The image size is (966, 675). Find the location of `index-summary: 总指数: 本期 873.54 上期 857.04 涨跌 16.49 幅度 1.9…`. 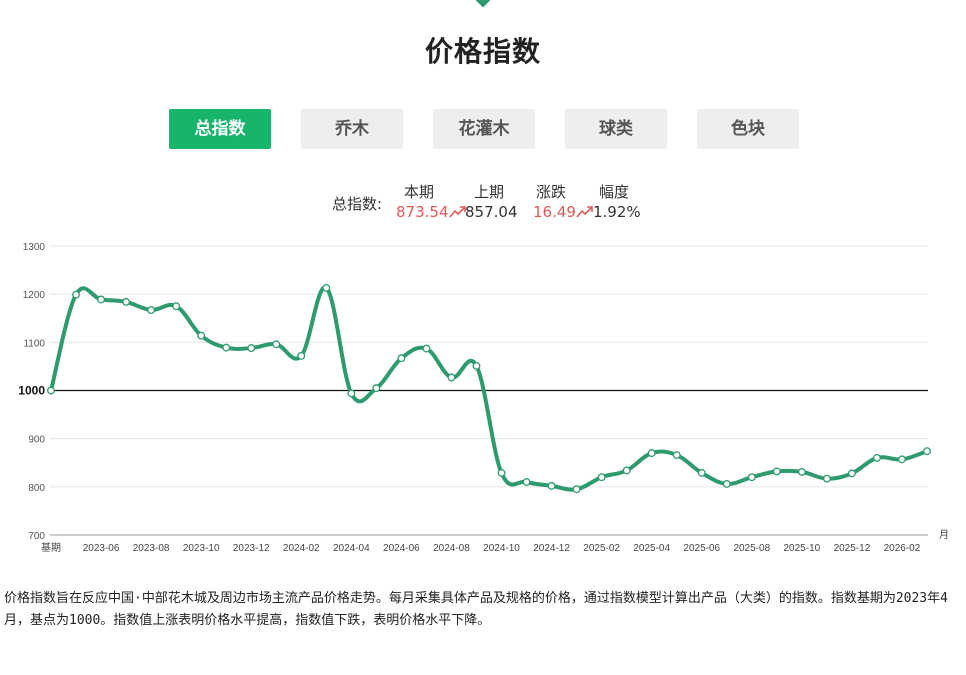

index-summary: 总指数: 本期 873.54 上期 857.04 涨跌 16.49 幅度 1.9… is located at coordinates (483, 202).